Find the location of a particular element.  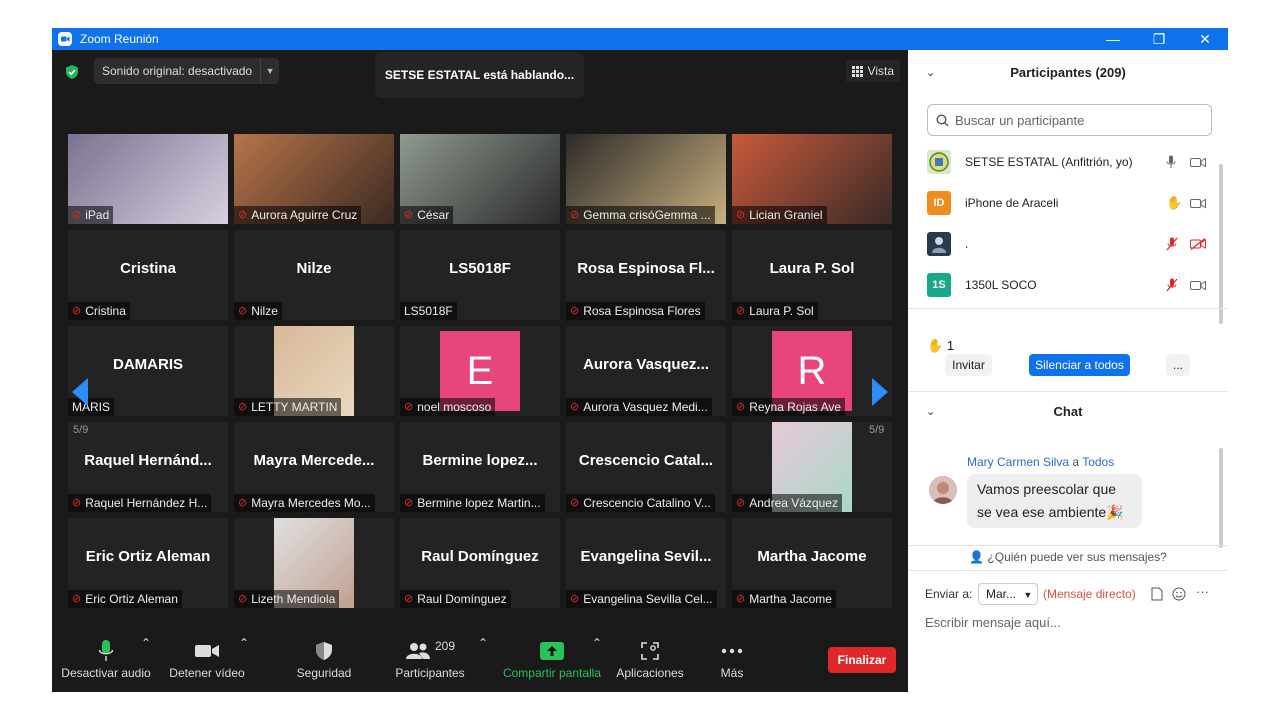

video-tile: ⊘ Andrea Vázquez is located at coordinates (812, 467).